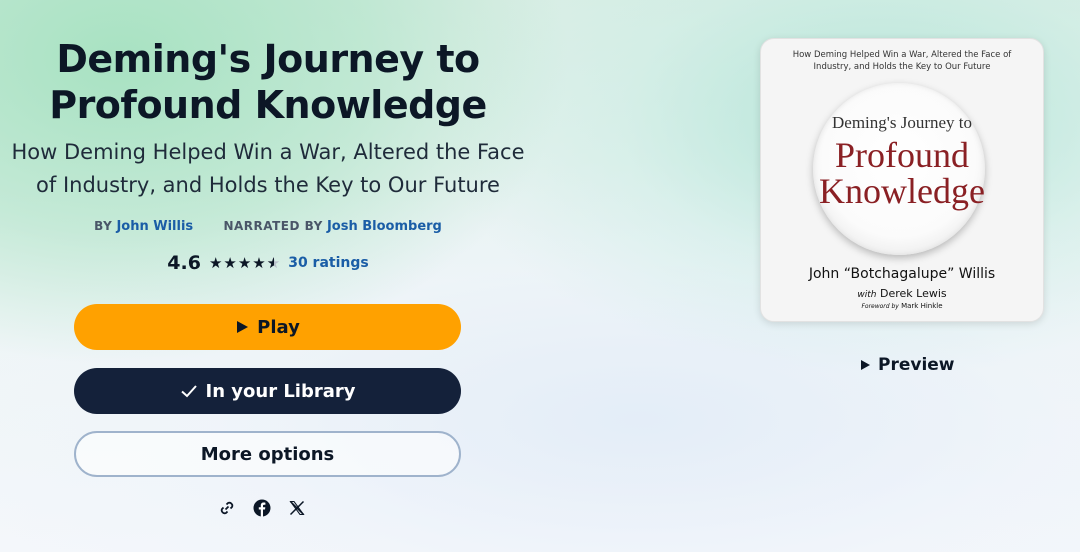 The width and height of the screenshot is (1080, 552). What do you see at coordinates (922, 306) in the screenshot?
I see `cover-foreword-author: Mark Hinkle` at bounding box center [922, 306].